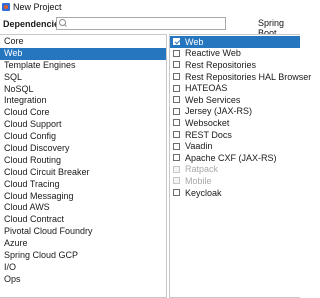 The image size is (320, 298). I want to click on category-item: Cloud Config, so click(83, 137).